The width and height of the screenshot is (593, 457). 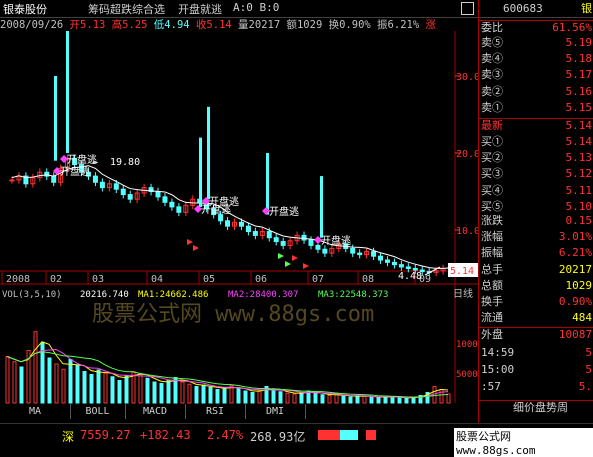 I want to click on outer-label: 外盘, so click(x=492, y=334).